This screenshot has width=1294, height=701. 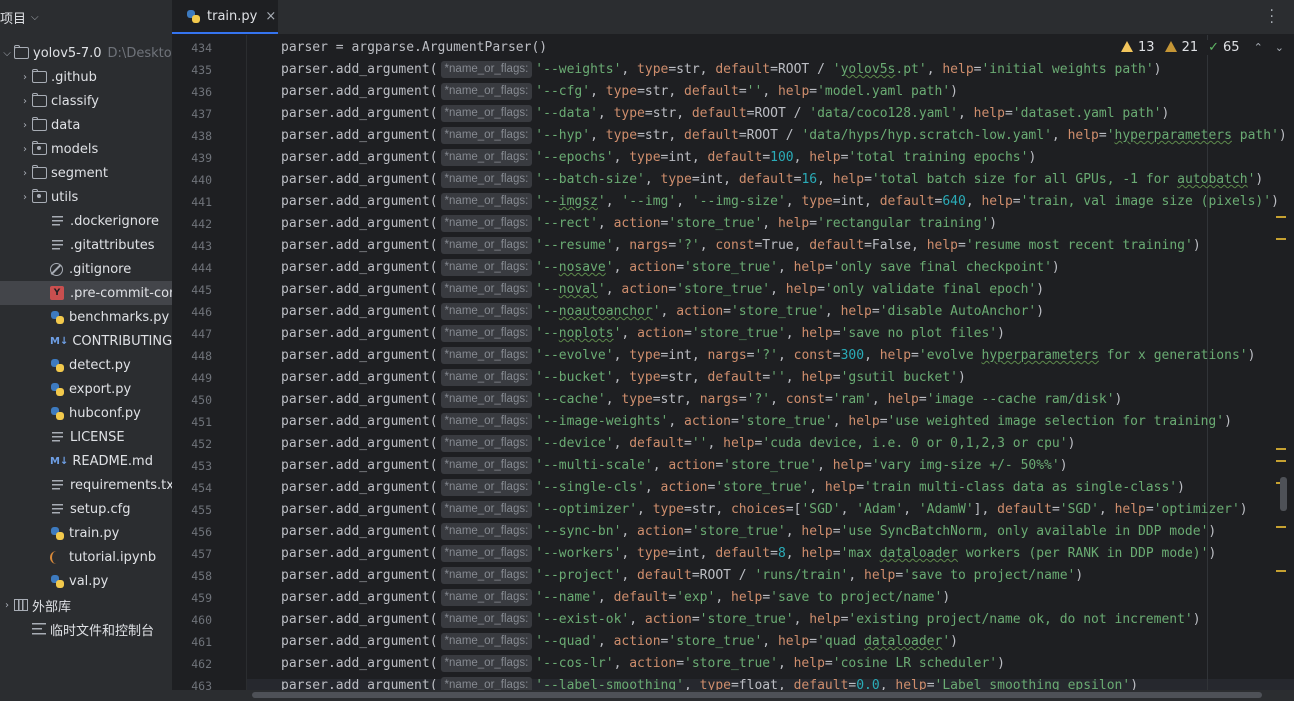 I want to click on tree-item: benchmarks.py, so click(x=86, y=317).